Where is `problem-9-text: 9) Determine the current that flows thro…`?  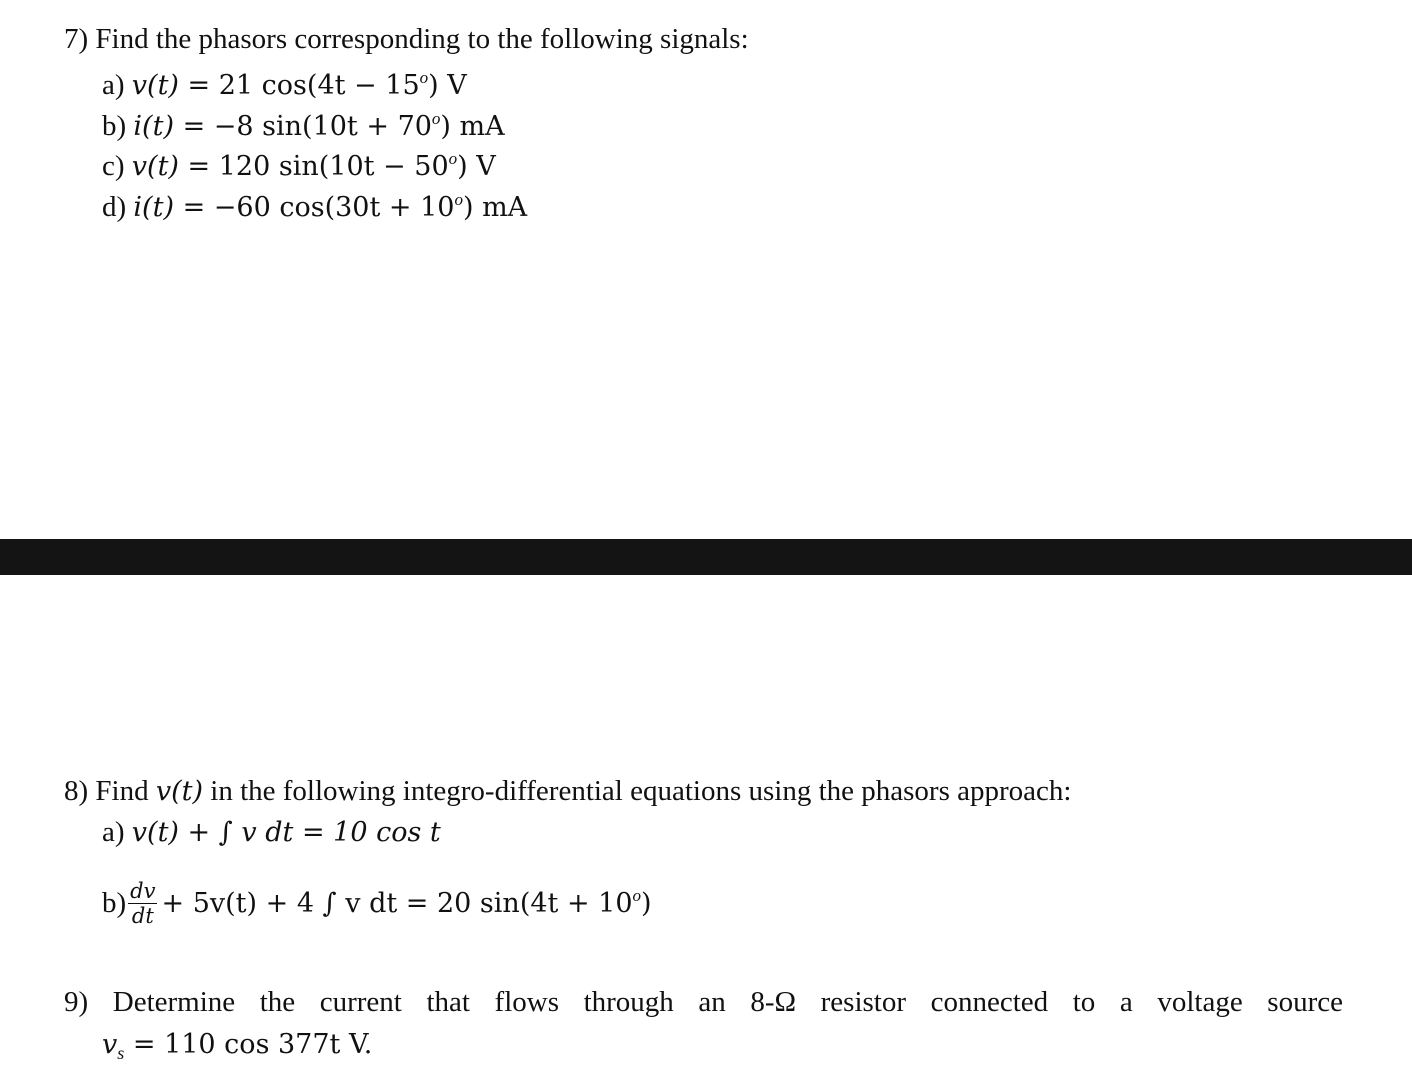
problem-9-text: 9) Determine the current that flows thro… is located at coordinates (703, 1002).